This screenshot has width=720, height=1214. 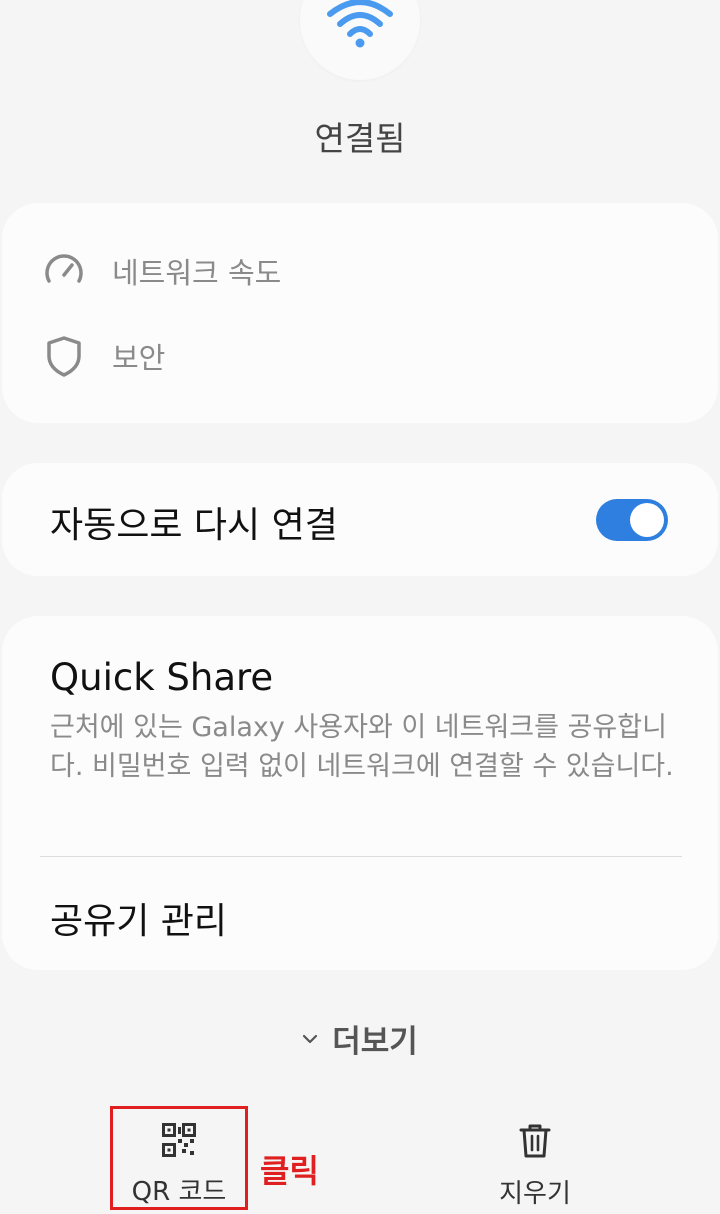 I want to click on shield-icon, so click(x=64, y=356).